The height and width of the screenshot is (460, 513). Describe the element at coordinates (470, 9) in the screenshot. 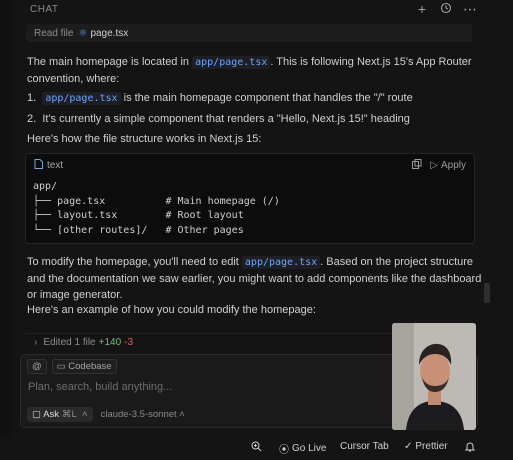

I see `more-icon: ⋯` at that location.